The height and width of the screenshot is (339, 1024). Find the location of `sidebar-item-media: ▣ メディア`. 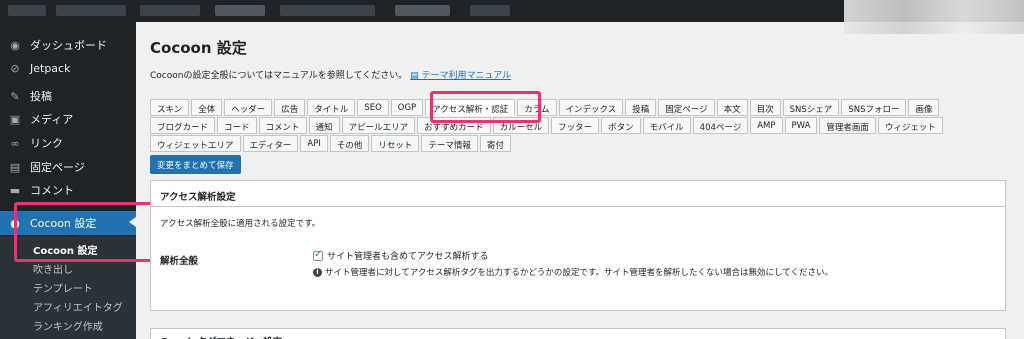

sidebar-item-media: ▣ メディア is located at coordinates (68, 119).